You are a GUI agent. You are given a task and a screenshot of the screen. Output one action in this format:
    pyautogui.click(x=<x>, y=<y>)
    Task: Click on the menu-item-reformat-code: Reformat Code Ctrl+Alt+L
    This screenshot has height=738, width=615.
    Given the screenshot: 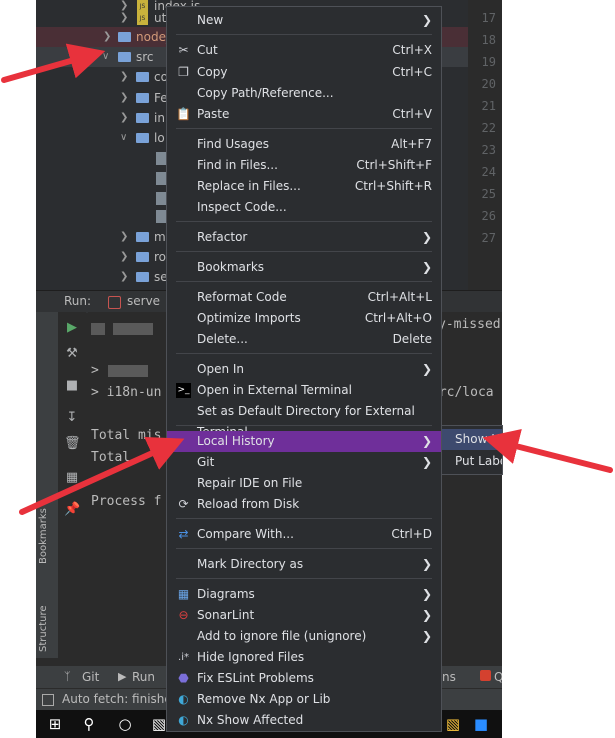 What is the action you would take?
    pyautogui.click(x=304, y=297)
    